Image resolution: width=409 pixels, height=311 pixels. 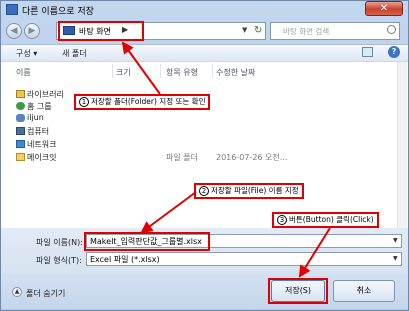 What do you see at coordinates (58, 12) in the screenshot?
I see `dialog-title: 다른 이름으로 저장` at bounding box center [58, 12].